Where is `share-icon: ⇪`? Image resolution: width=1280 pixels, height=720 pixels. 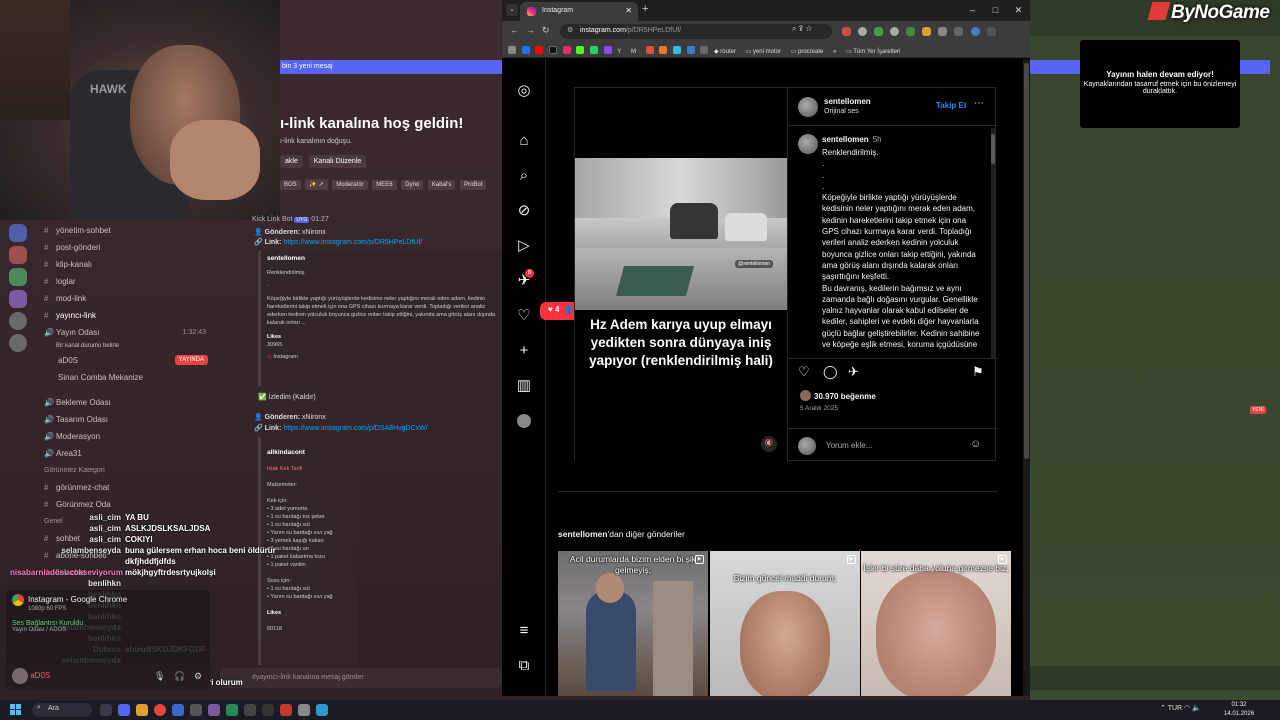
share-icon: ⇪ is located at coordinates (801, 28).